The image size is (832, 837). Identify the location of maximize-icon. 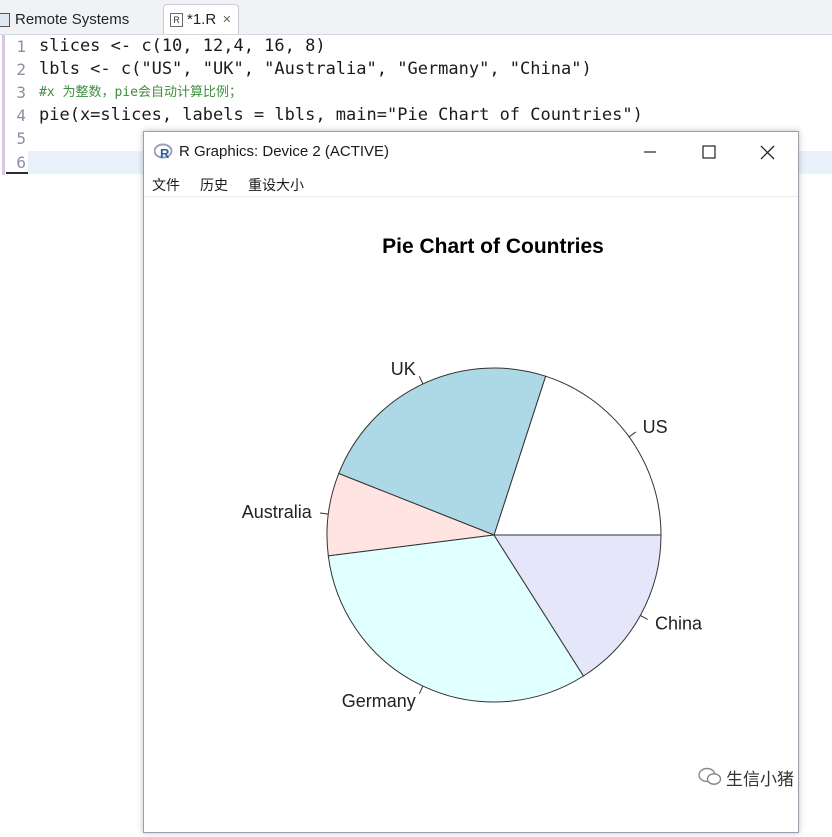
(709, 152).